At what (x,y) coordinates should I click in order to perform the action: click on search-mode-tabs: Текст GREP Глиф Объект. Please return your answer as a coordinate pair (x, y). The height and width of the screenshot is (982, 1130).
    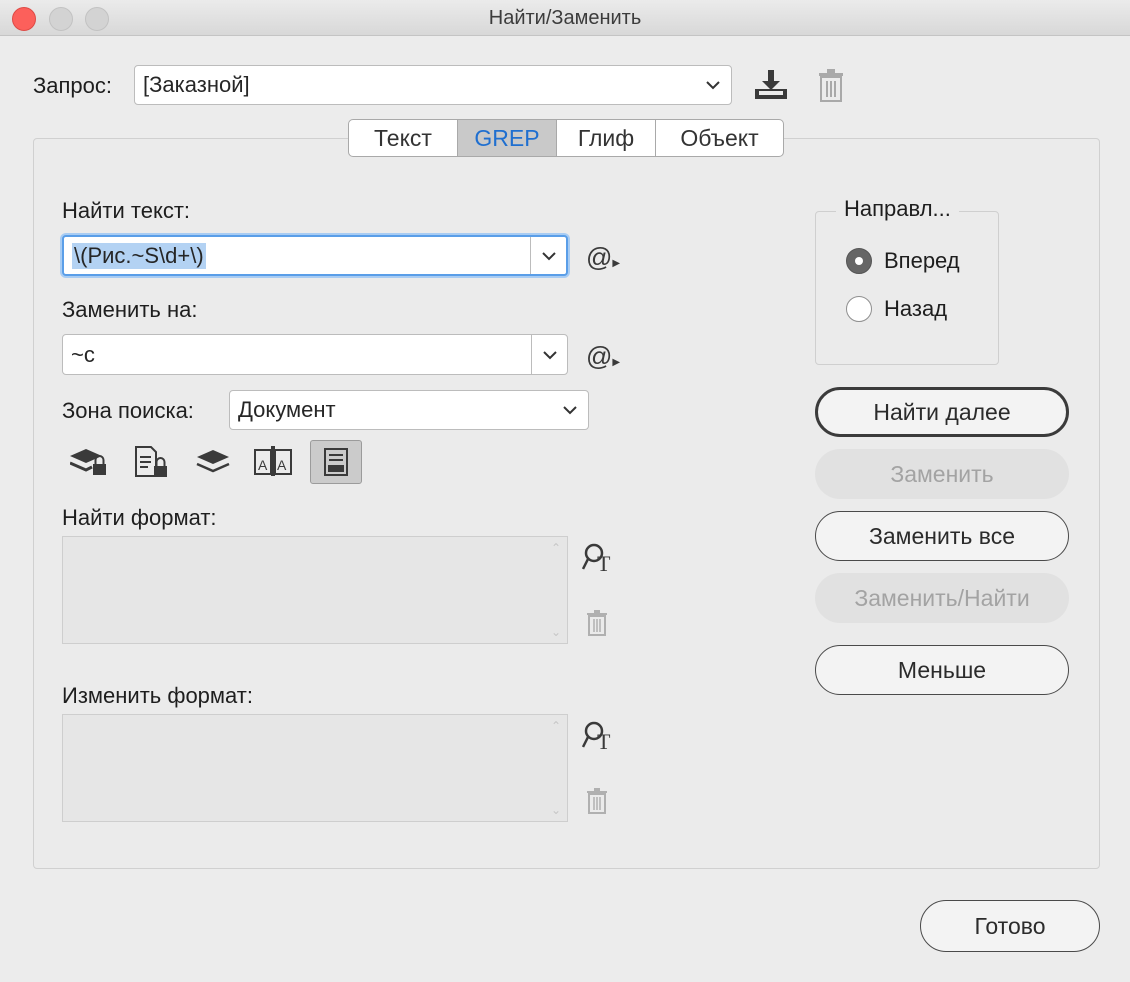
    Looking at the image, I should click on (566, 138).